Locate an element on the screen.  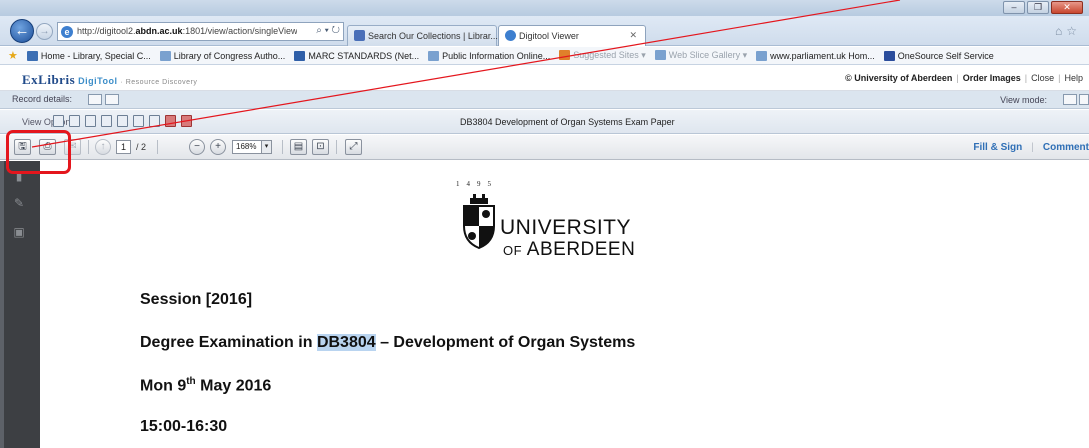
marc-fav-icon is located at coordinates (300, 55).